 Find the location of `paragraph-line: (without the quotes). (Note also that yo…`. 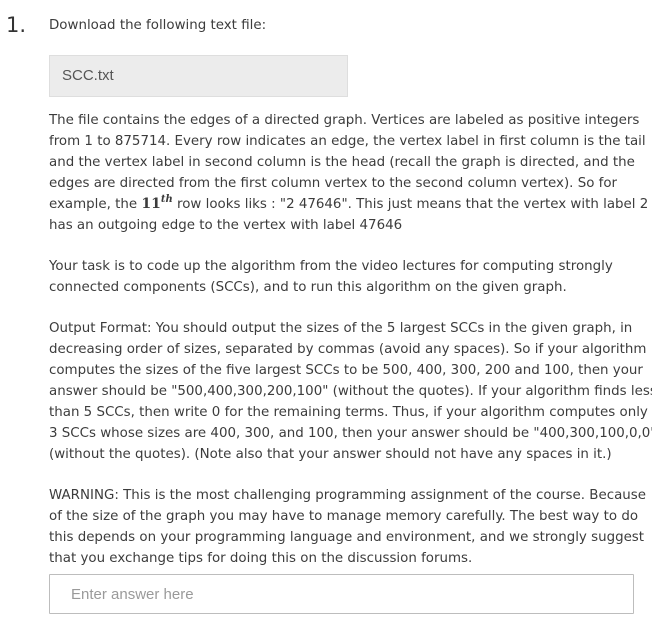

paragraph-line: (without the quotes). (Note also that yo… is located at coordinates (330, 454).